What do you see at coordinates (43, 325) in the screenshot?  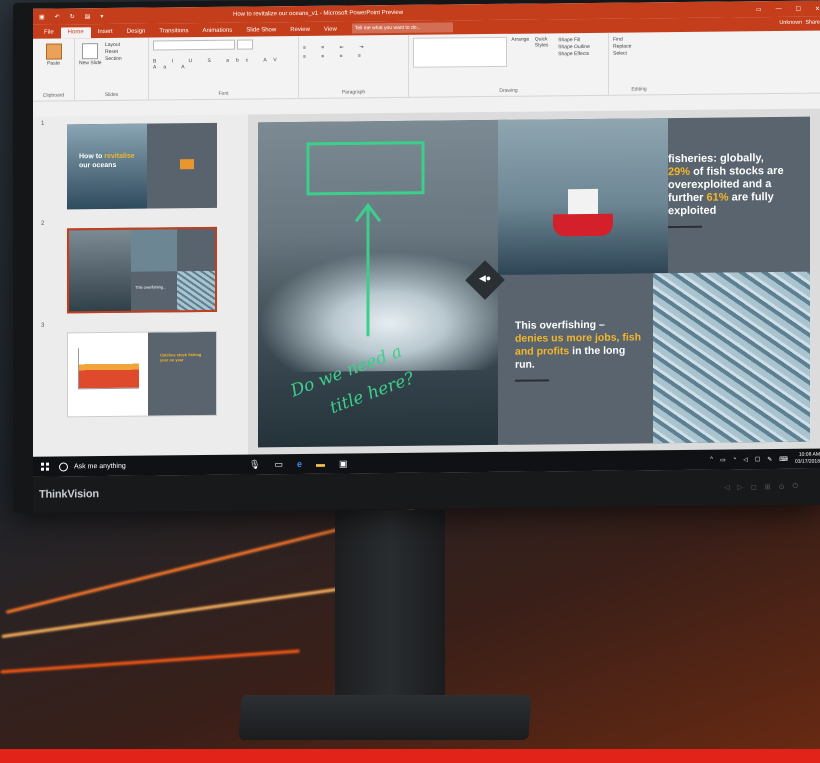 I see `slide-number: 3` at bounding box center [43, 325].